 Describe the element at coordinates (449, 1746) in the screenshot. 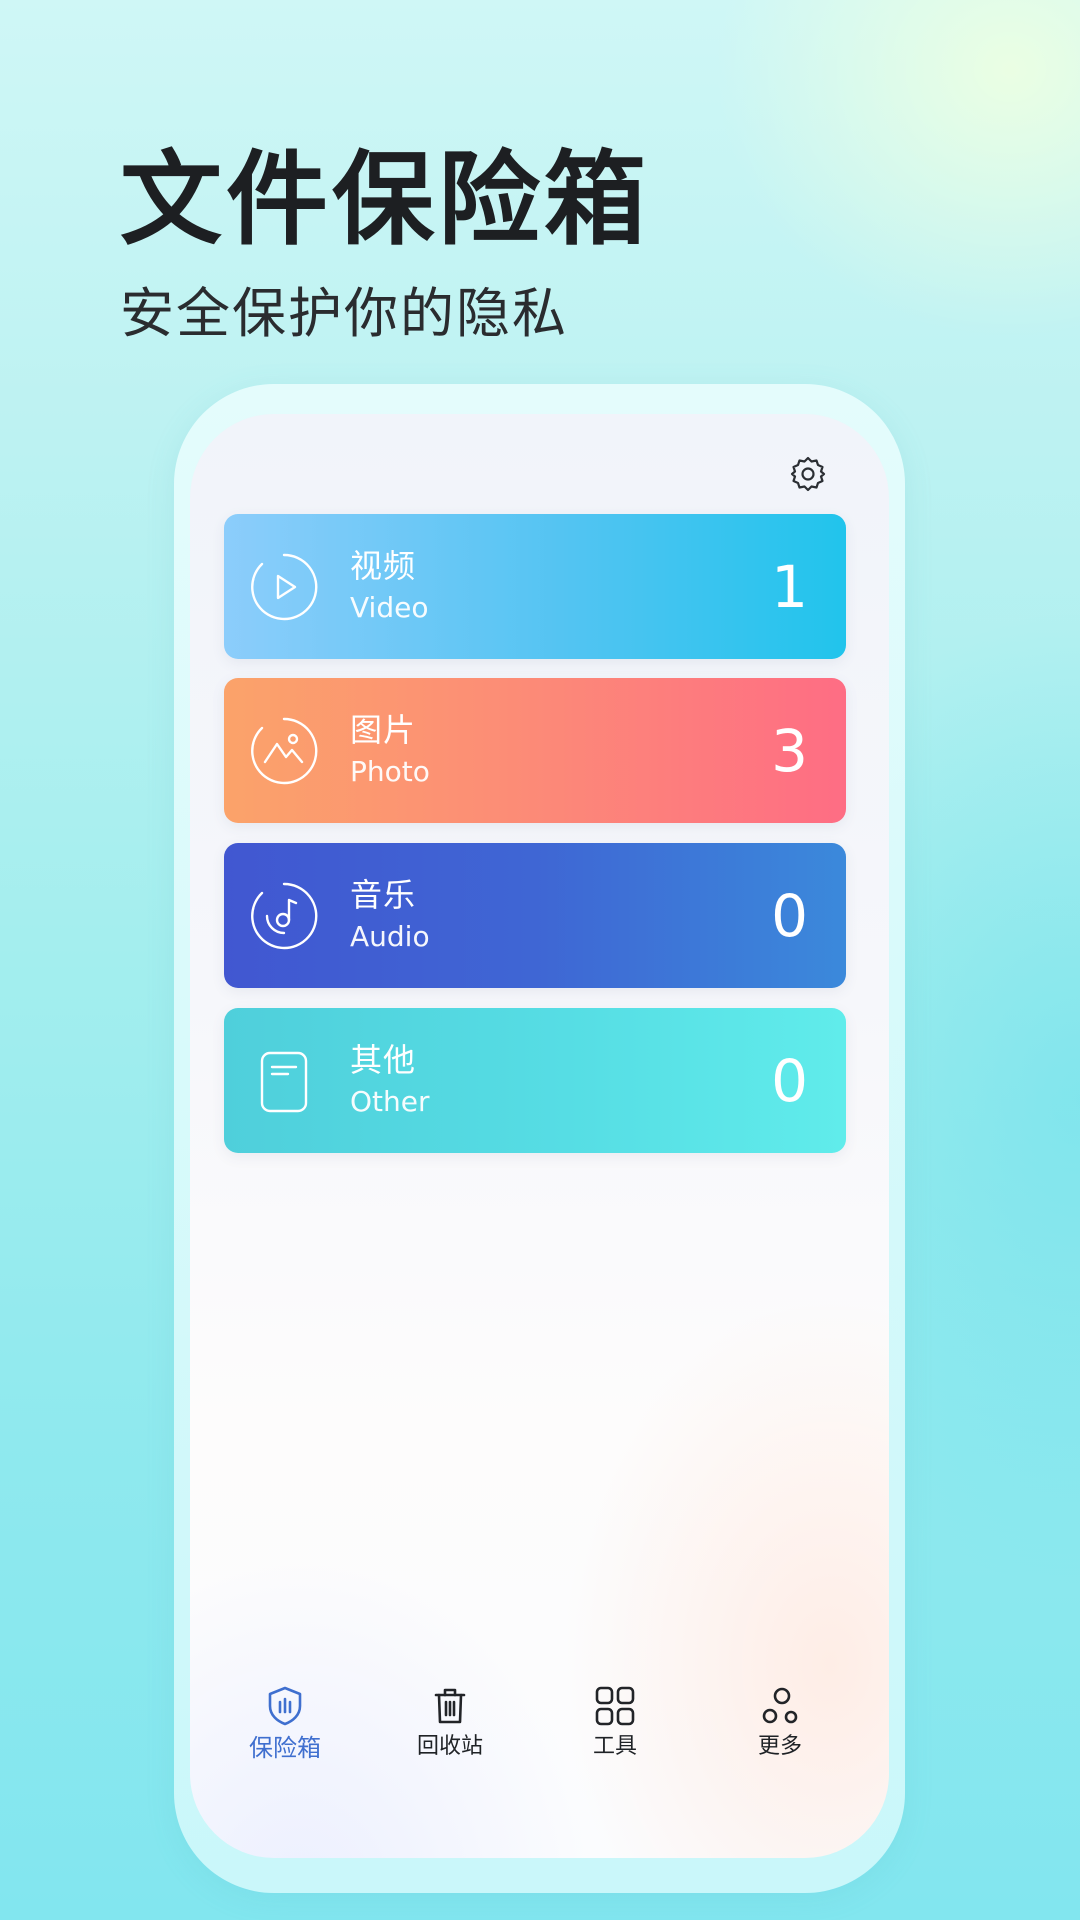

I see `tab-label: 回收站` at that location.